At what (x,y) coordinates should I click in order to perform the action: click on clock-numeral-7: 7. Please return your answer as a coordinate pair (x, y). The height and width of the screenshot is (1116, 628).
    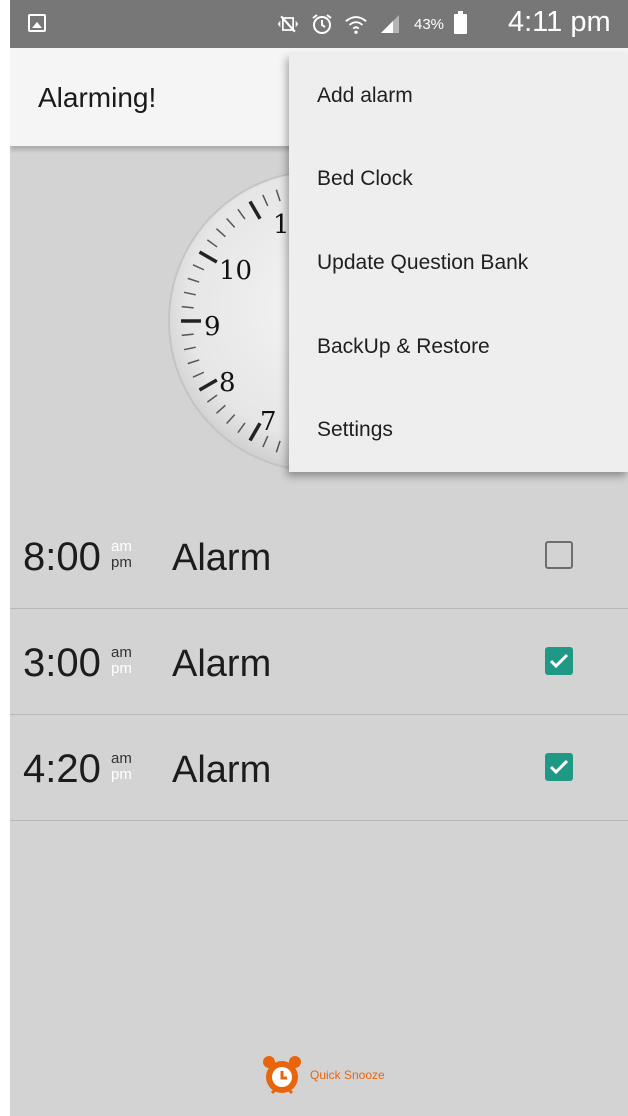
    Looking at the image, I should click on (268, 422).